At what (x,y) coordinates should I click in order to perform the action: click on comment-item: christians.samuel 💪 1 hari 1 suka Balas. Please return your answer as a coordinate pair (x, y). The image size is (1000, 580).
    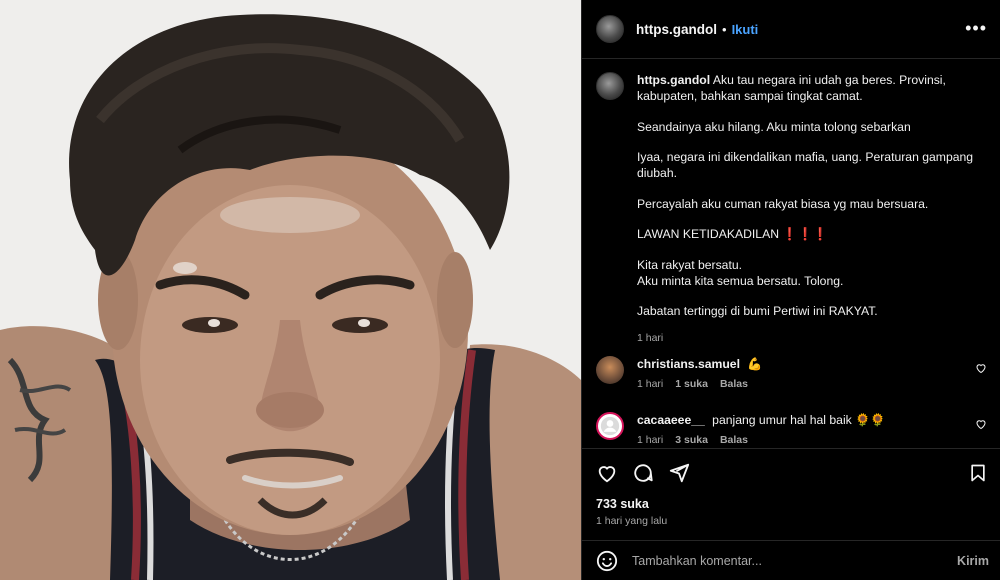
    Looking at the image, I should click on (793, 373).